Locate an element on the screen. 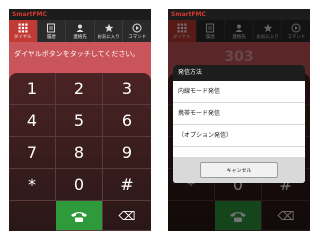 The image size is (320, 240). option-optional-call: （オプション発信） is located at coordinates (239, 136).